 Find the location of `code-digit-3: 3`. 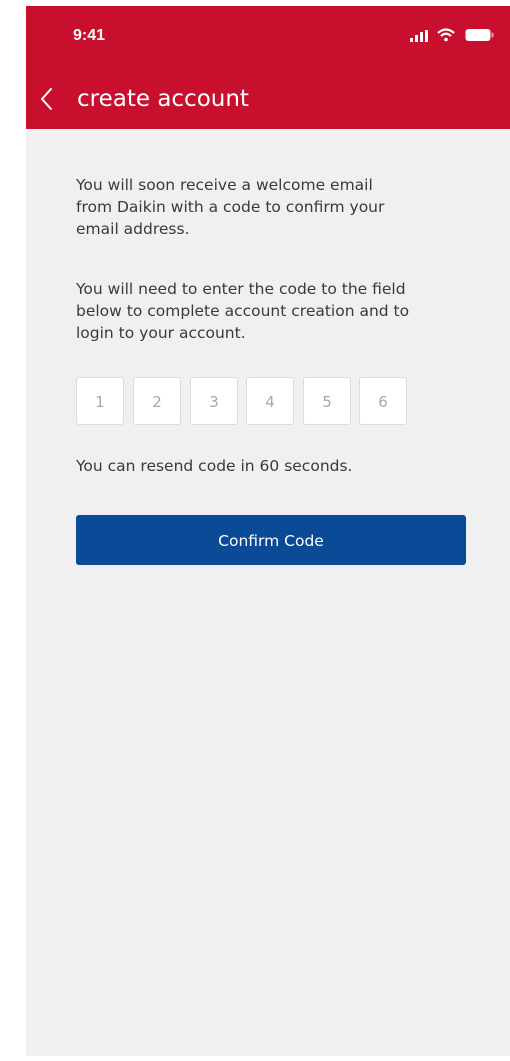

code-digit-3: 3 is located at coordinates (214, 401).